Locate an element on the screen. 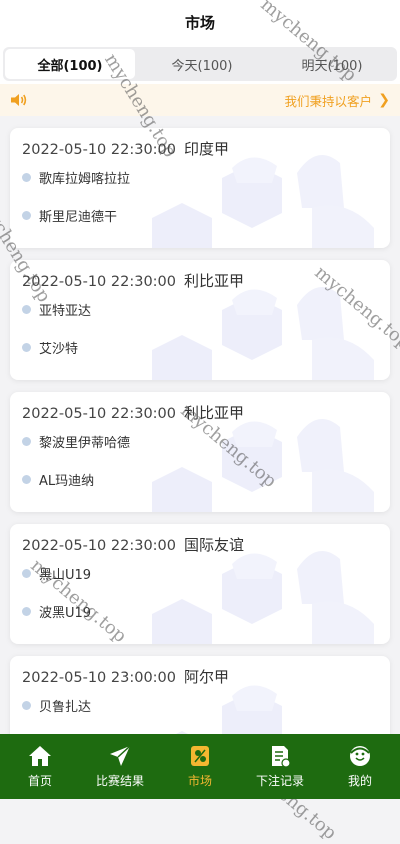 The image size is (400, 844). home-icon is located at coordinates (40, 756).